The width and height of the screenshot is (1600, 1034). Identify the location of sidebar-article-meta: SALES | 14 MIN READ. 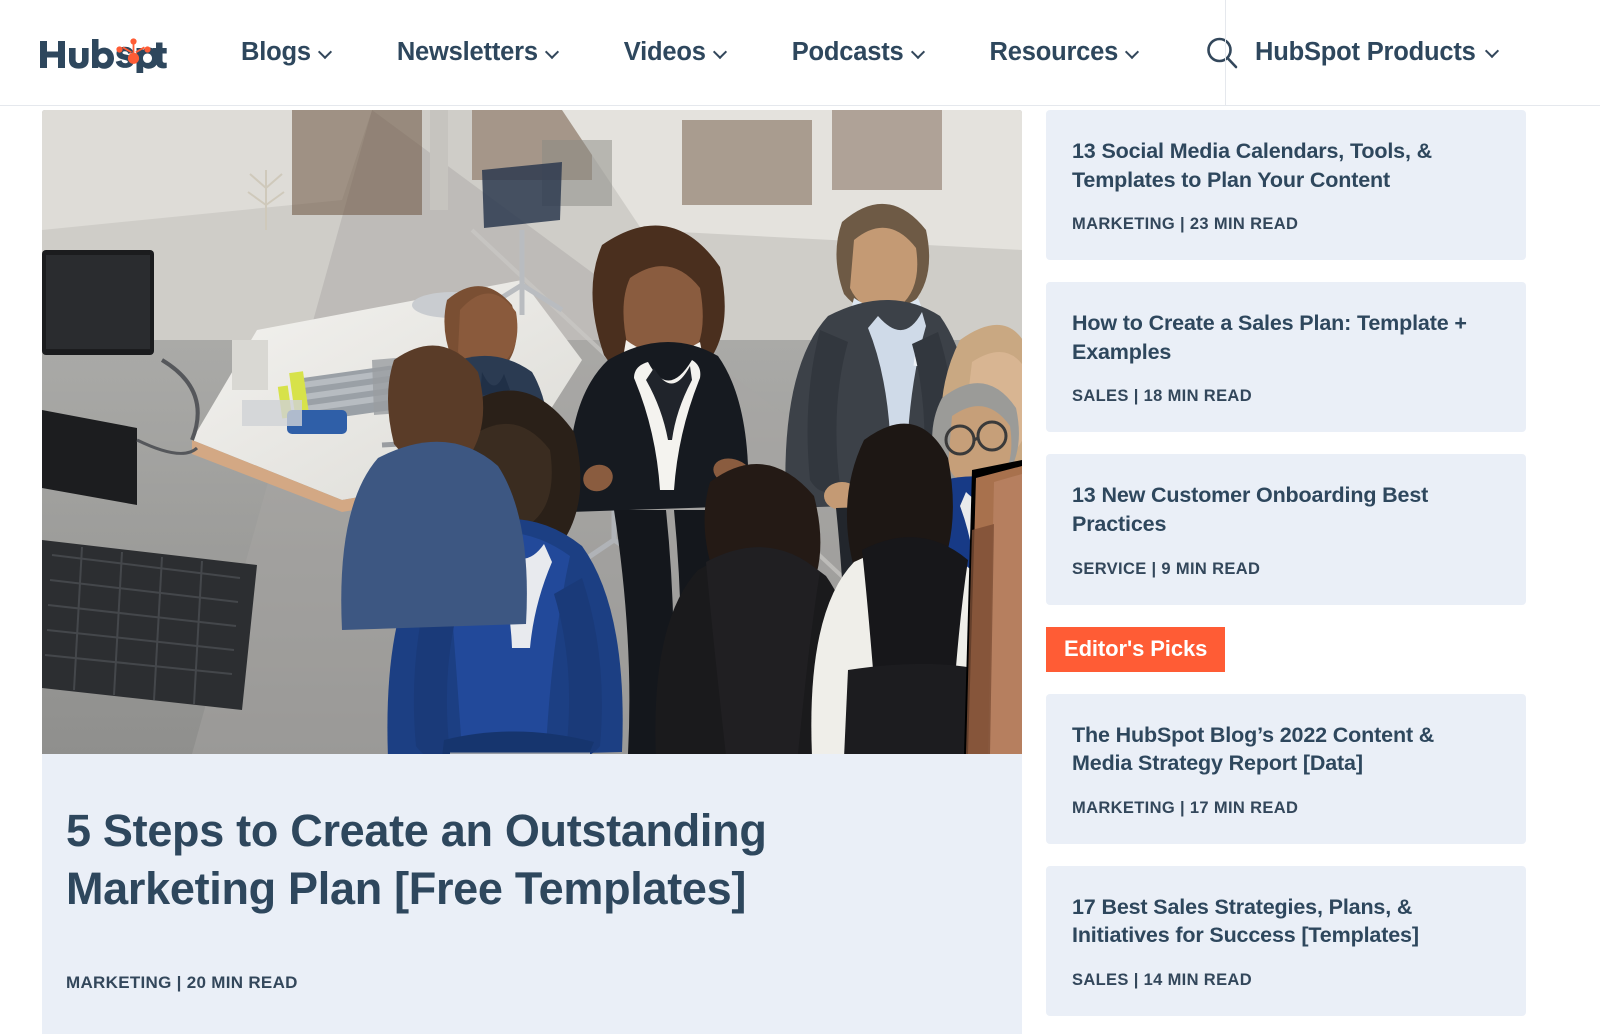
(1162, 979).